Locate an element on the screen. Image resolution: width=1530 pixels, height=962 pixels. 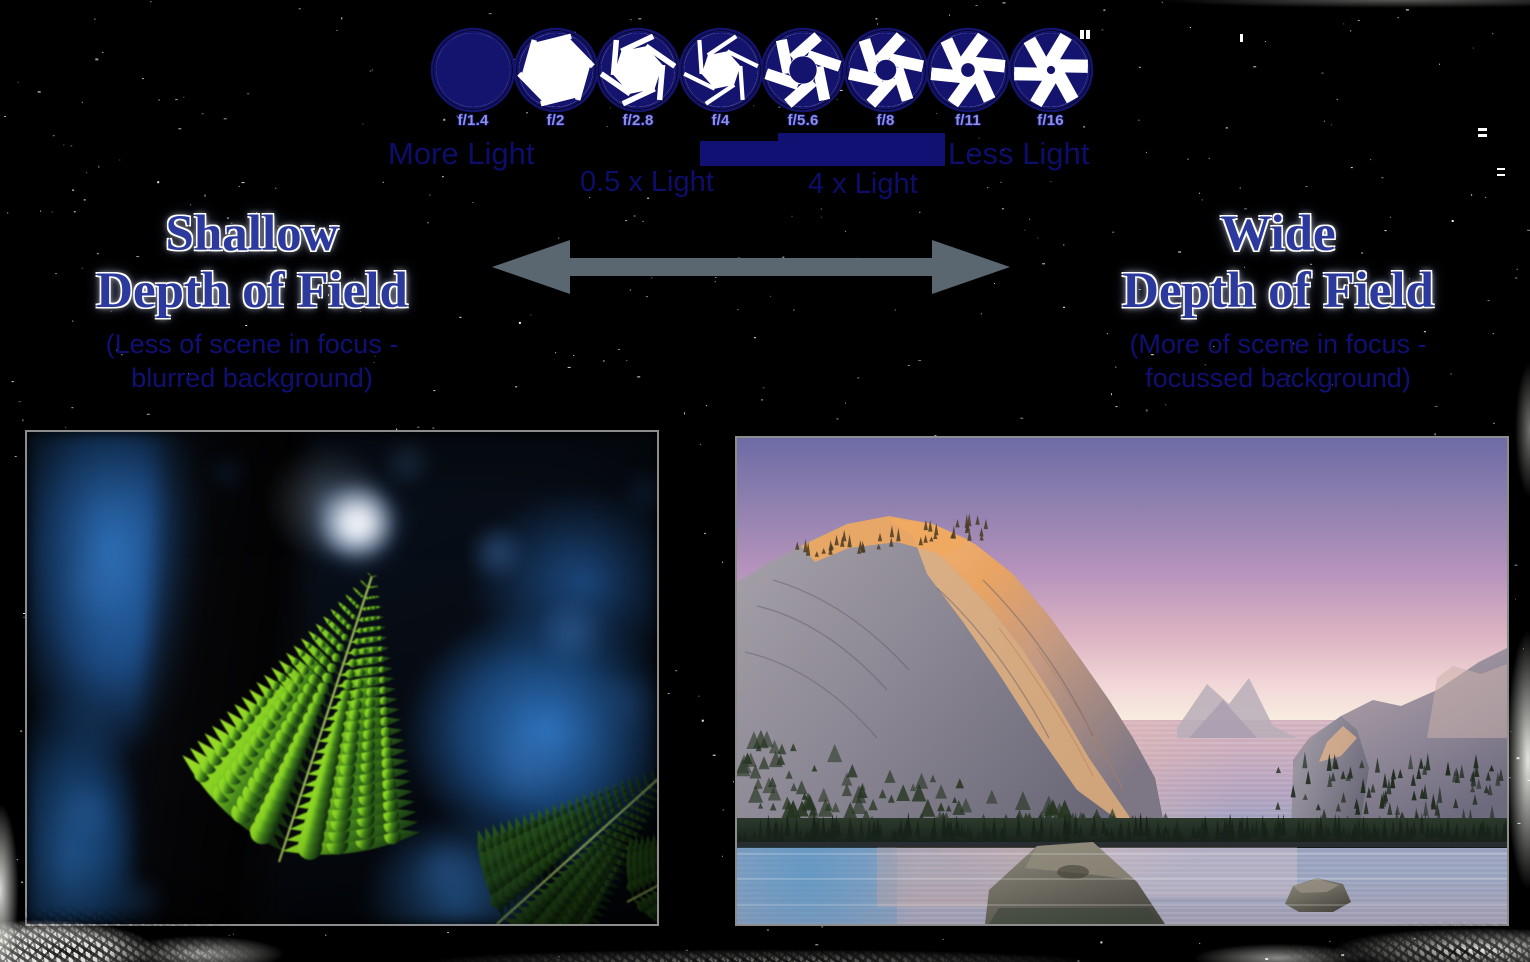
aperture-label-0: f/1.4 is located at coordinates (473, 120).